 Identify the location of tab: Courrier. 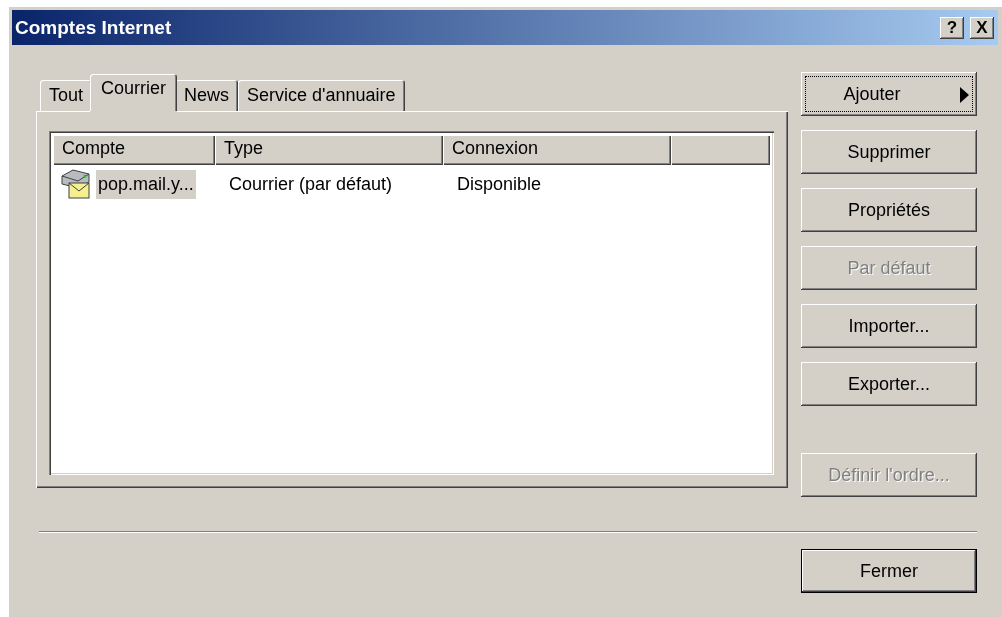
(134, 92).